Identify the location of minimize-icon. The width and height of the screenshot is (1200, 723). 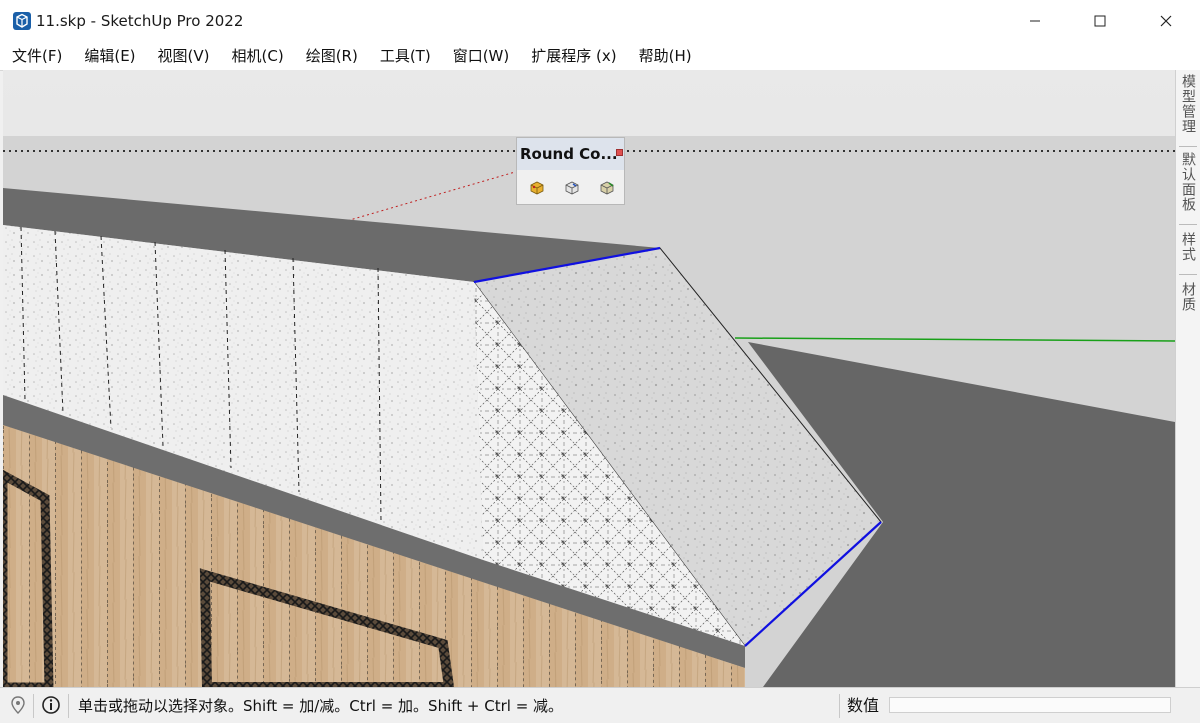
(1035, 21).